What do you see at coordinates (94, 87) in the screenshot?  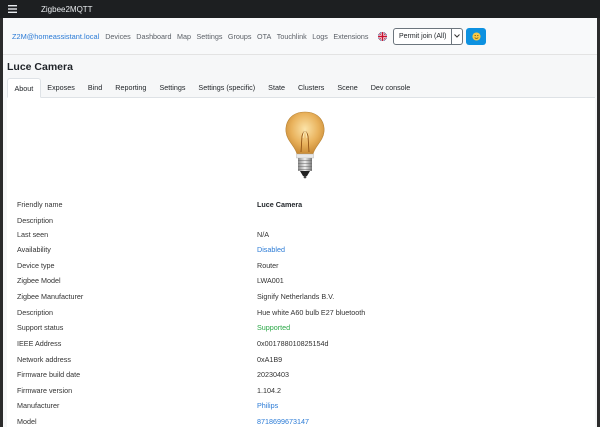 I see `tab-bind: Bind` at bounding box center [94, 87].